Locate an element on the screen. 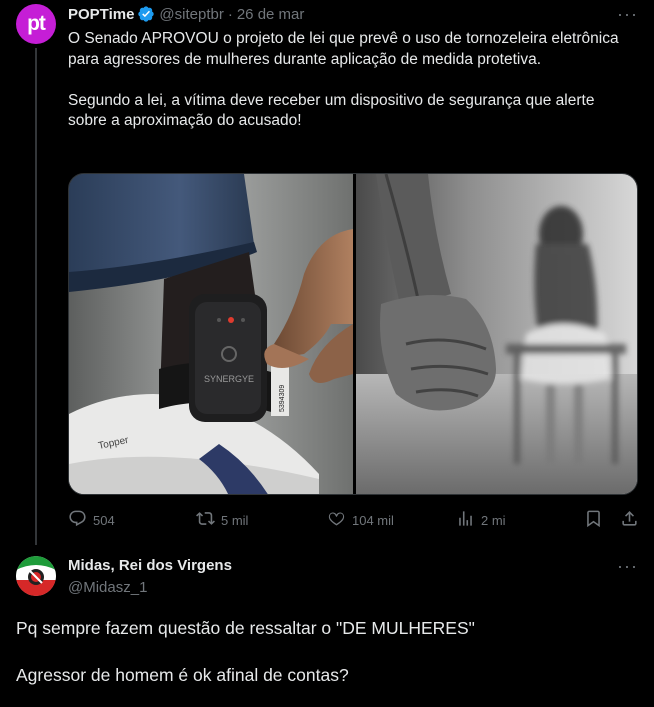 This screenshot has width=654, height=707. share-button is located at coordinates (629, 520).